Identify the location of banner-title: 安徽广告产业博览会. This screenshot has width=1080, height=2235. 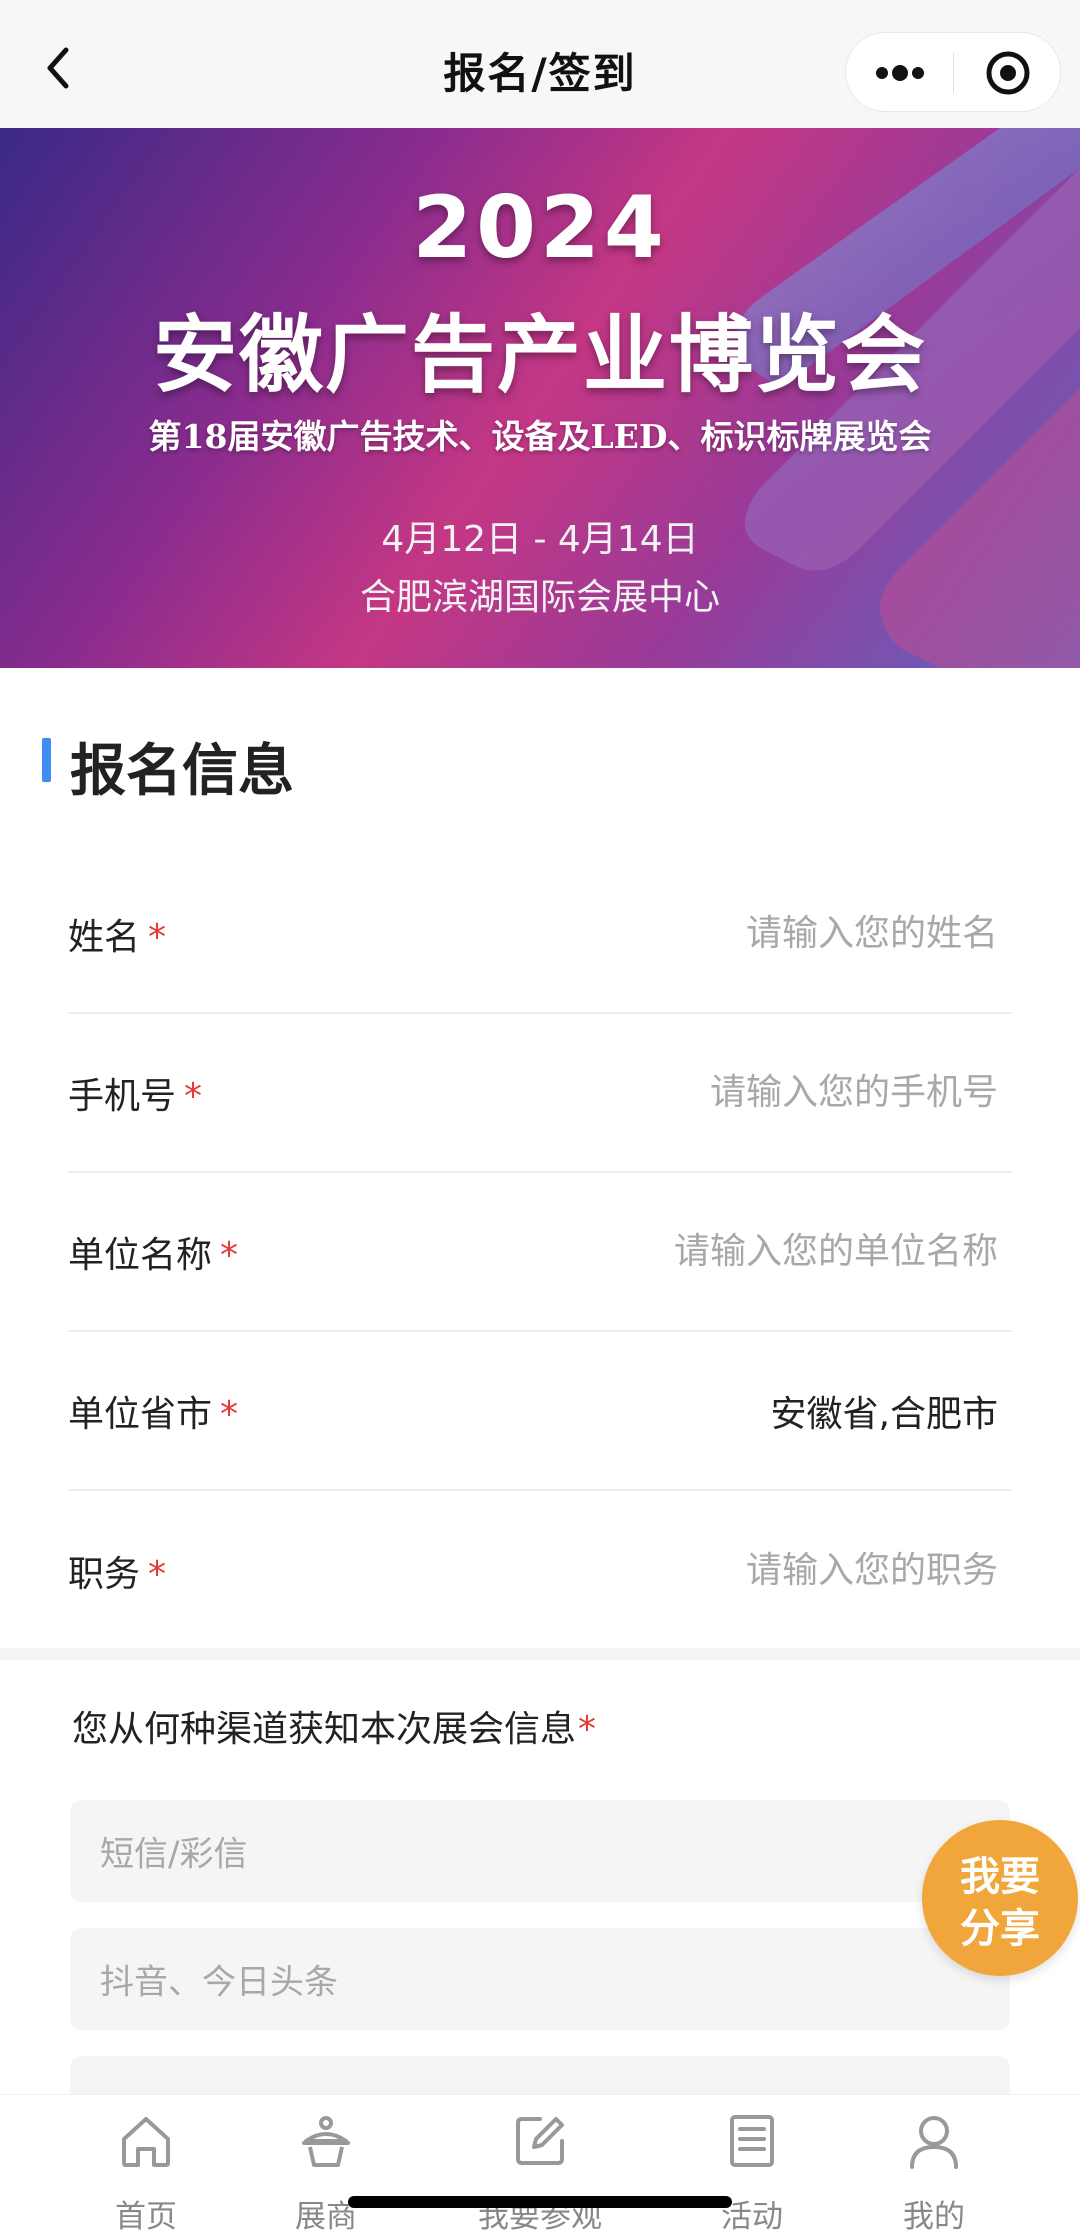
(539, 355).